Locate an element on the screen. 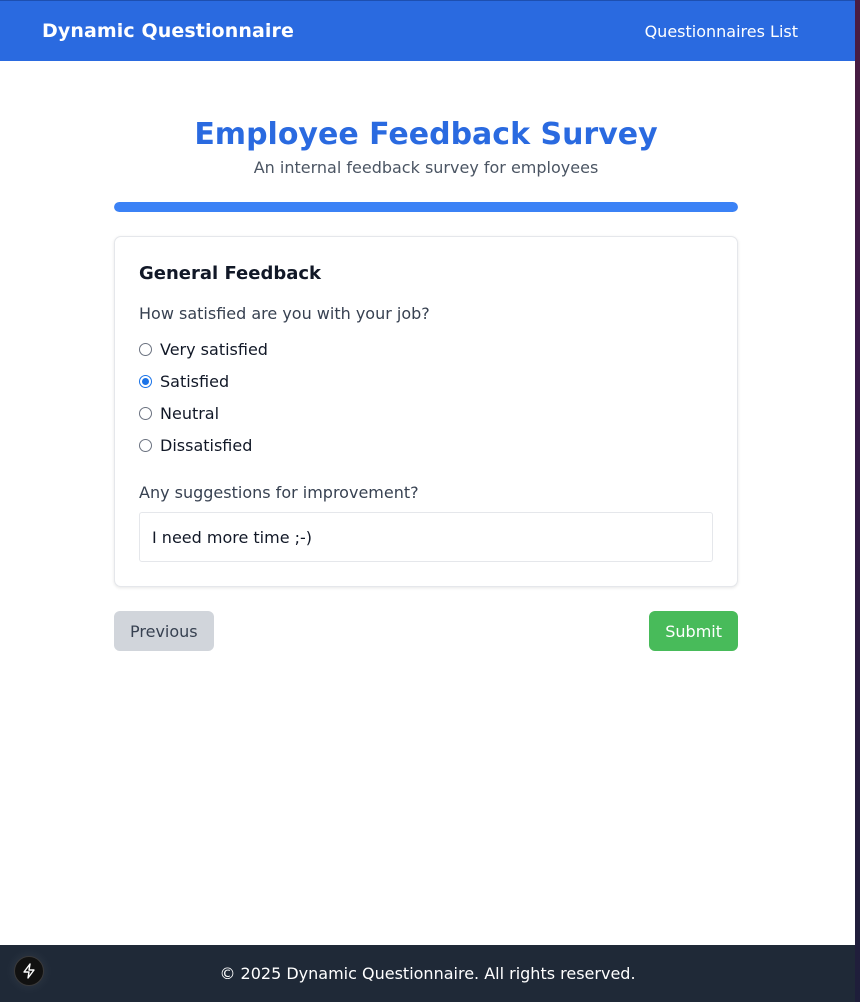 The image size is (860, 1002). progress-bar-fill is located at coordinates (426, 207).